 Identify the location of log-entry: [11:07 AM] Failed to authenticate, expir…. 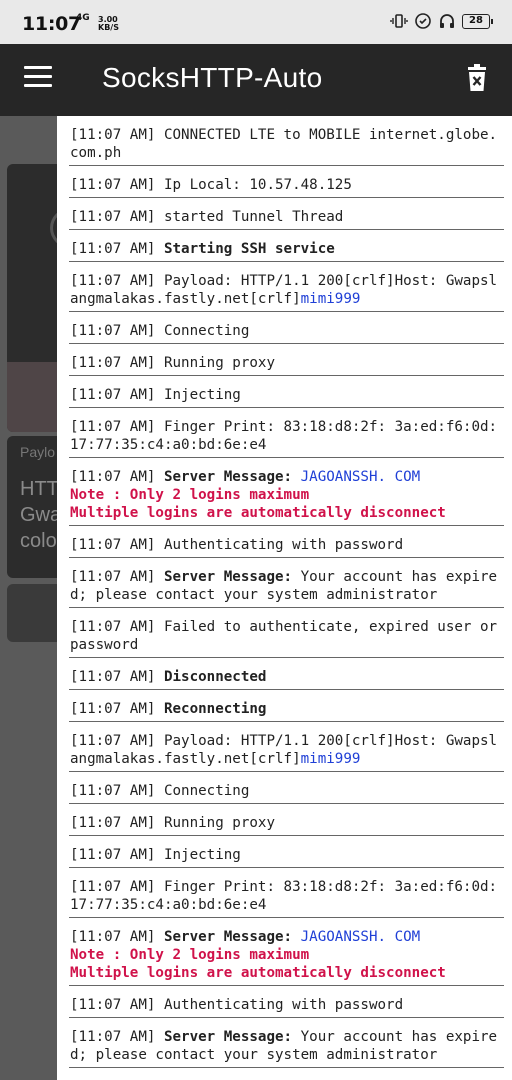
(286, 633).